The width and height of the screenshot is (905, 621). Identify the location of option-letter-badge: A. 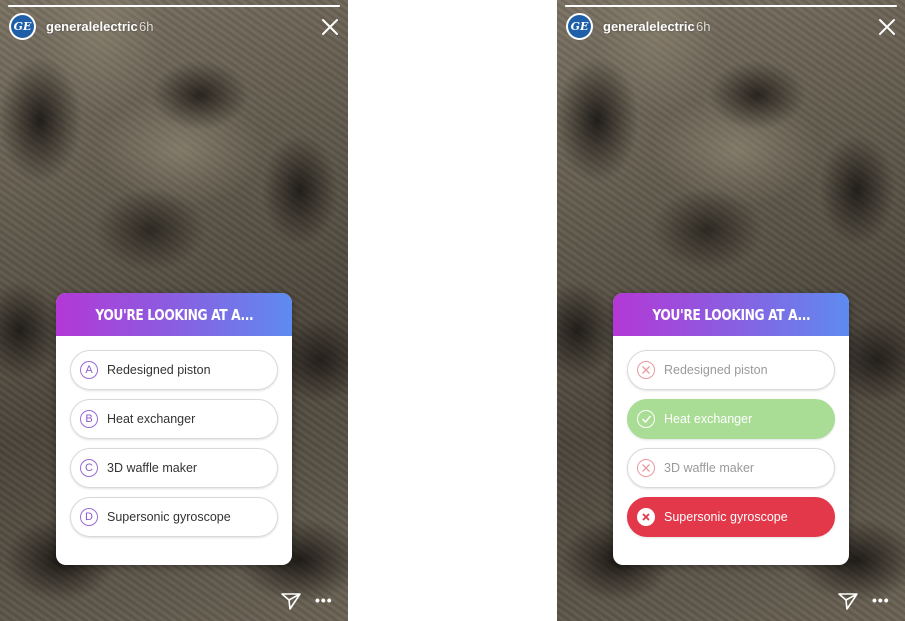
(89, 370).